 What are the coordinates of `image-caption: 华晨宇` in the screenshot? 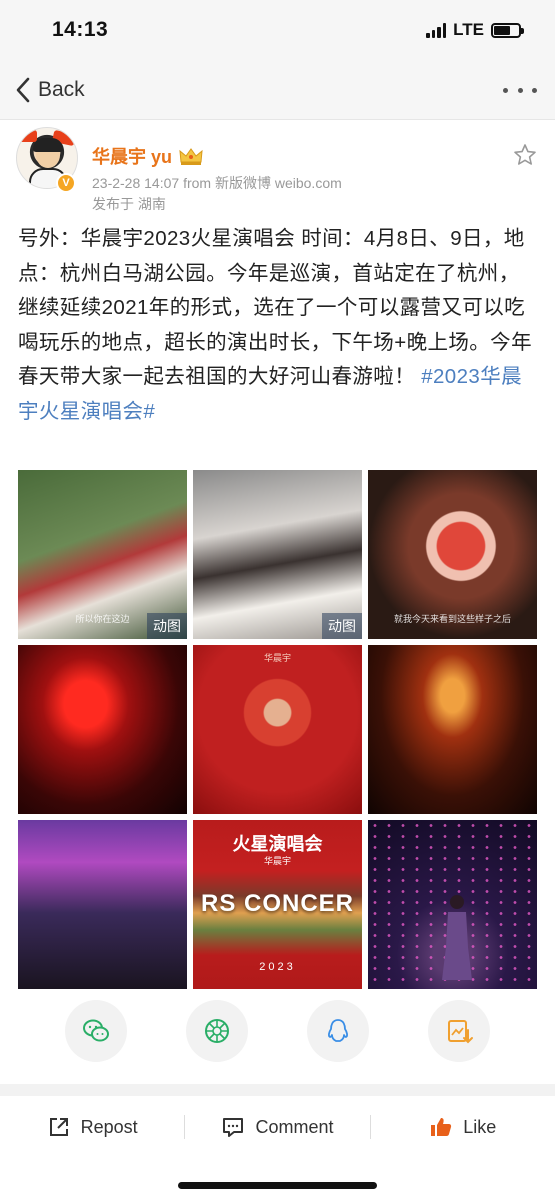 It's located at (277, 658).